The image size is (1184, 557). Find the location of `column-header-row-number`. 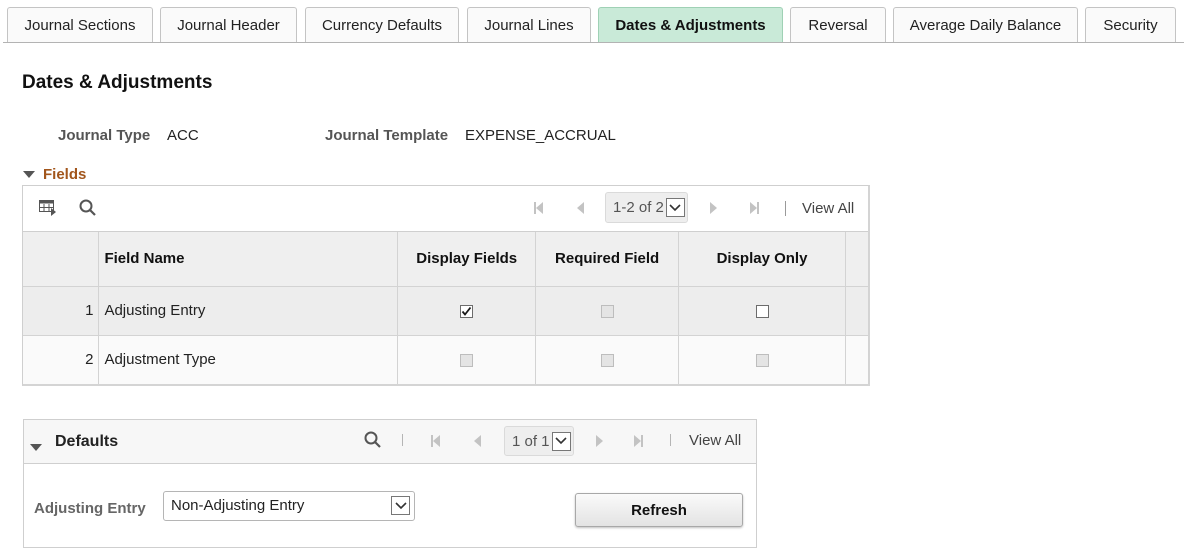

column-header-row-number is located at coordinates (61, 259).